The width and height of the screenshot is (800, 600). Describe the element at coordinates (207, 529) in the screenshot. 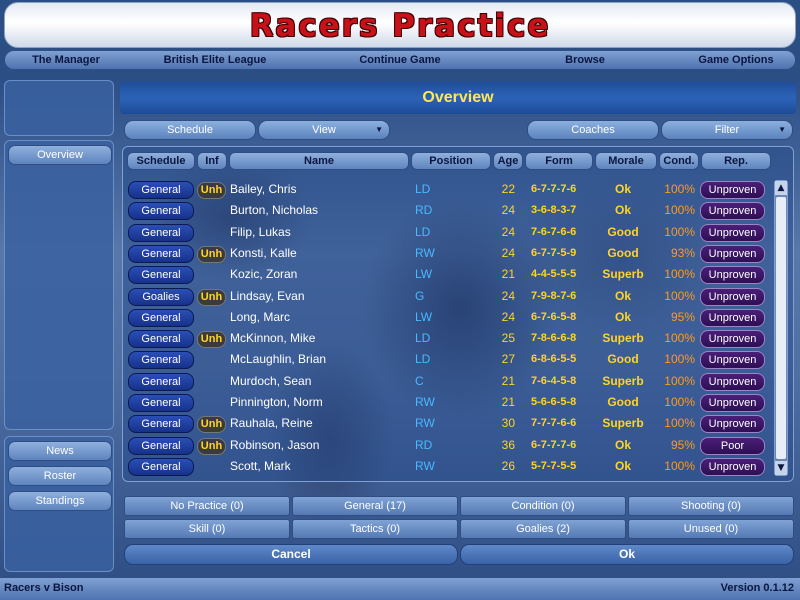

I see `filter-skill-button: Skill (0)` at that location.